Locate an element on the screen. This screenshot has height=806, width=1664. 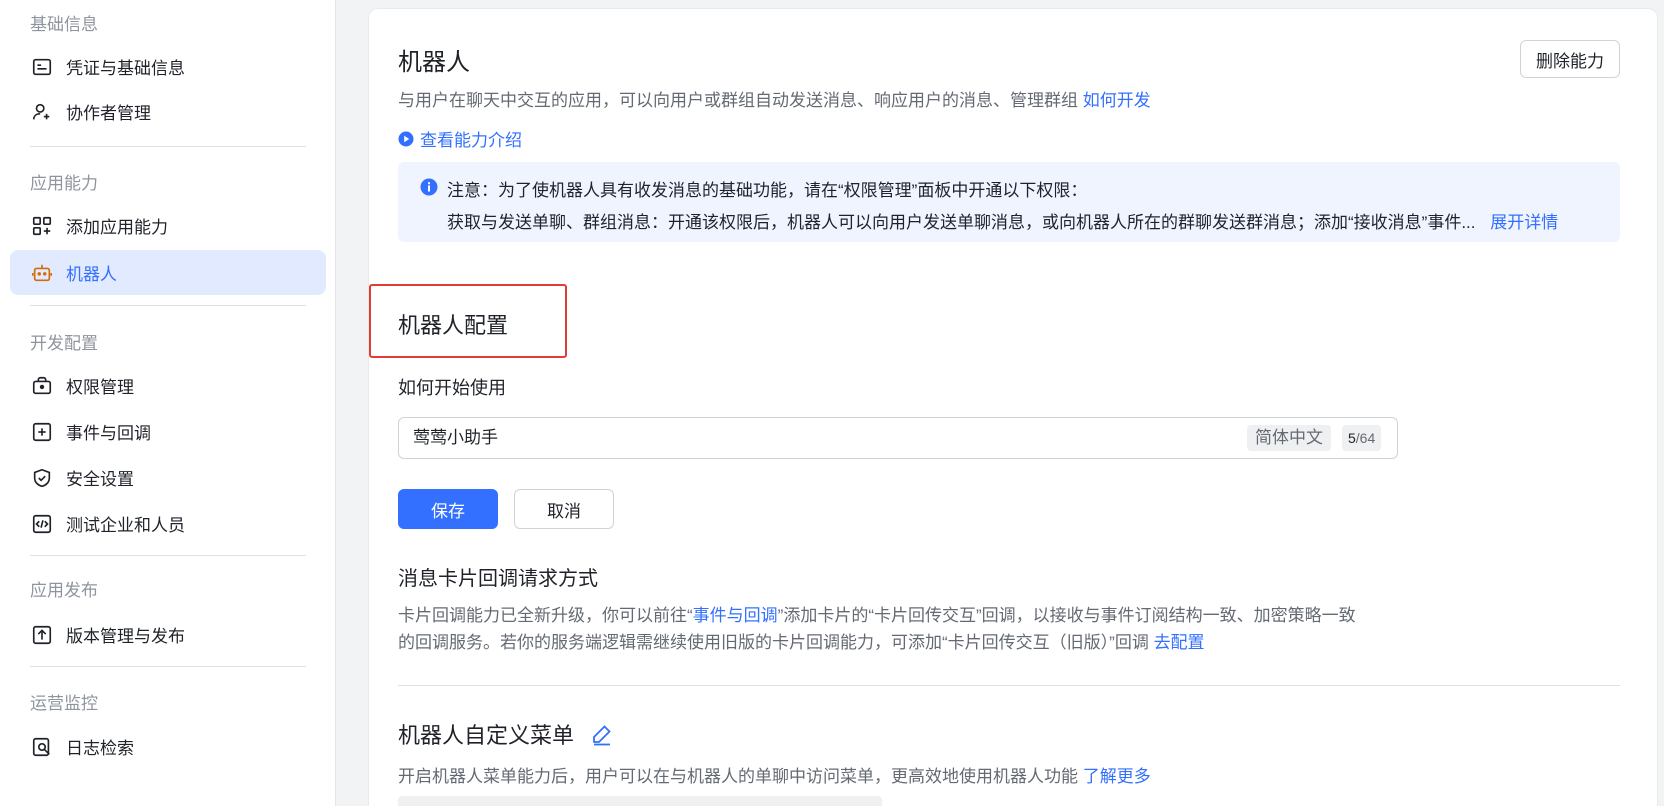
char-counter: 5/64 is located at coordinates (1362, 438).